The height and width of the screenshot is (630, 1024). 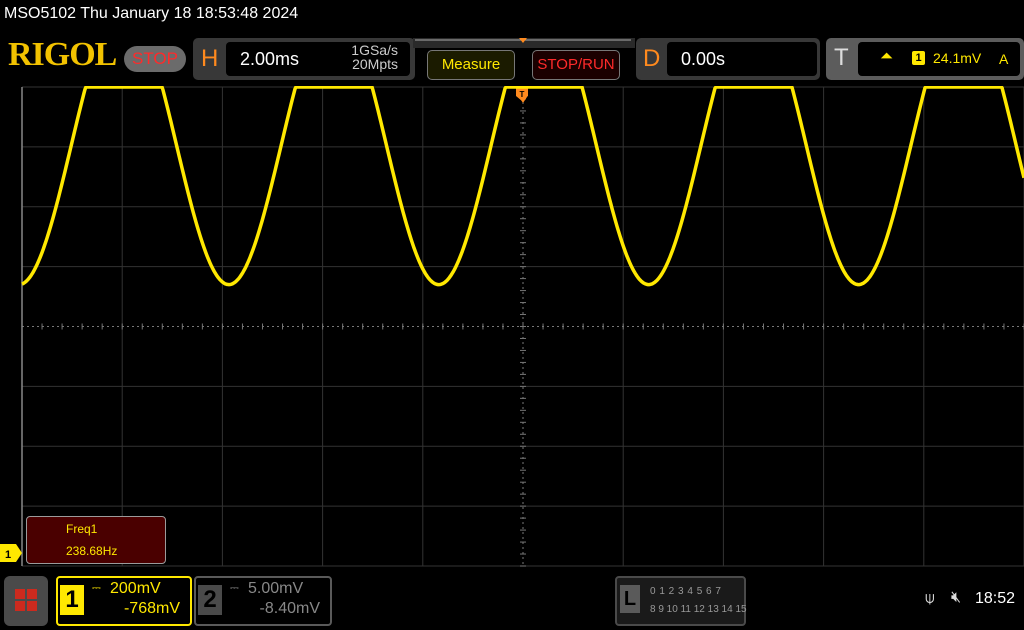 I want to click on rigol-logo: RIGOL, so click(x=62, y=54).